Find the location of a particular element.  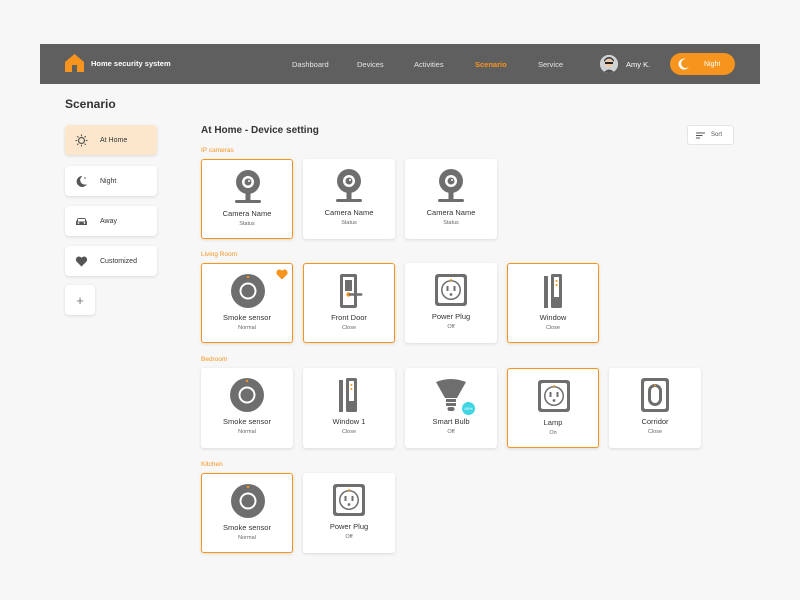

section-title: At Home - Device setting is located at coordinates (260, 130).